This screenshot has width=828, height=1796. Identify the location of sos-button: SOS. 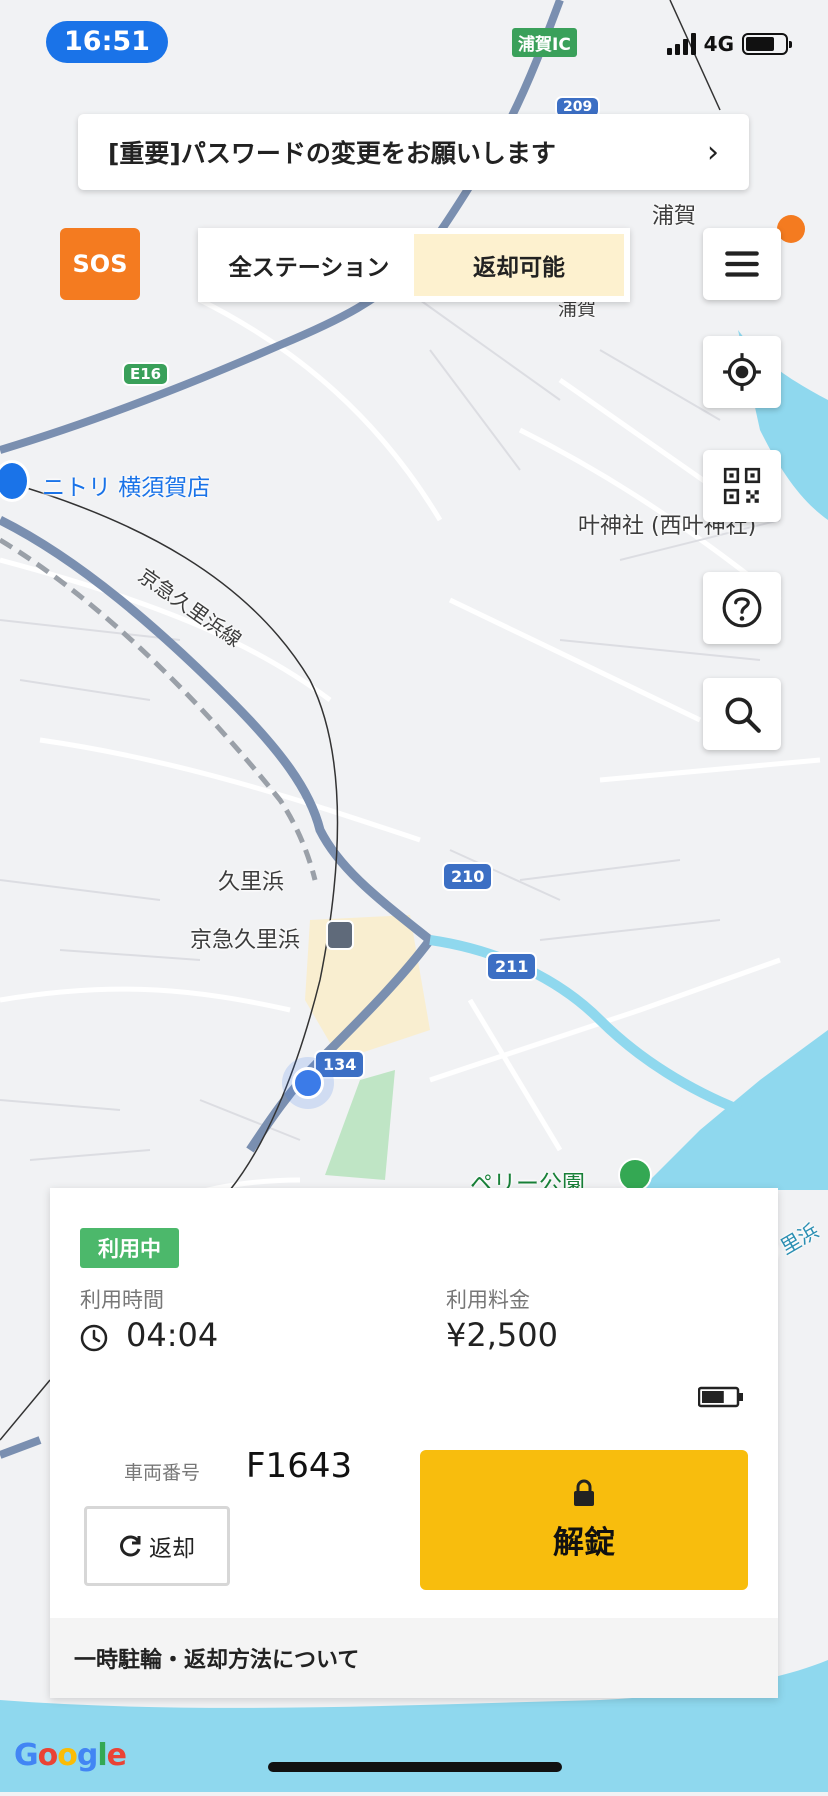
(100, 264).